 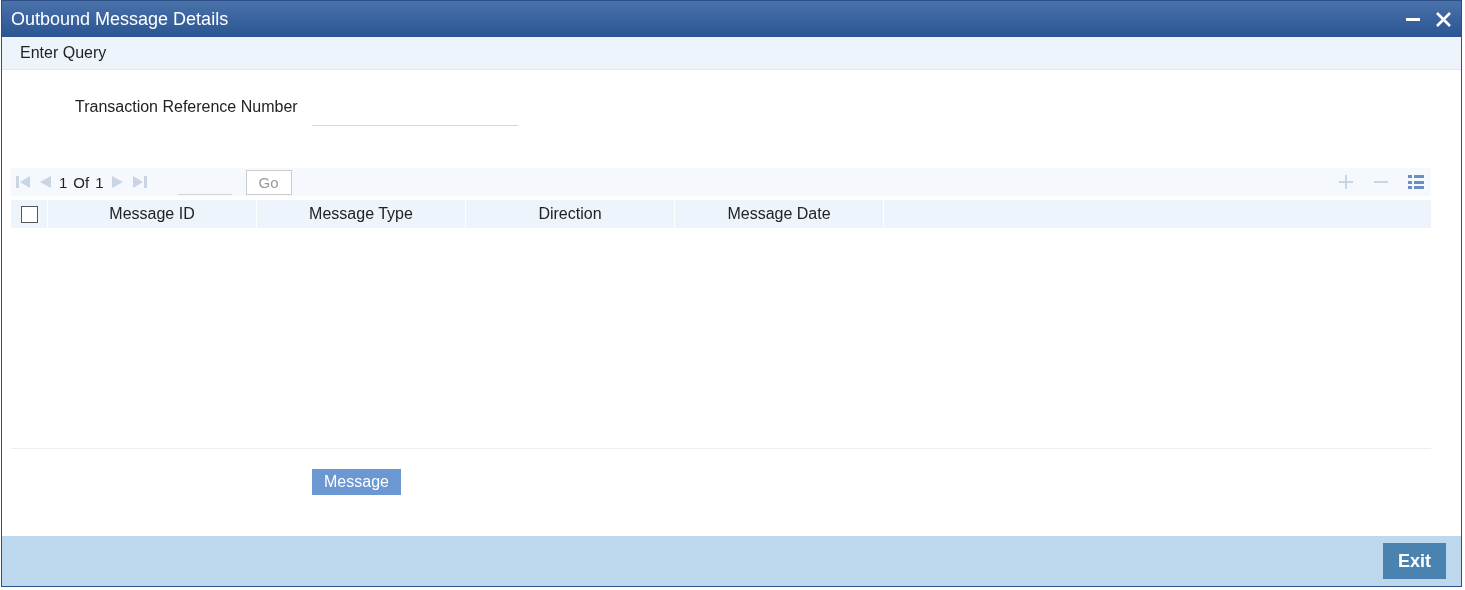 I want to click on window-title: Outbound Message Details, so click(x=120, y=19).